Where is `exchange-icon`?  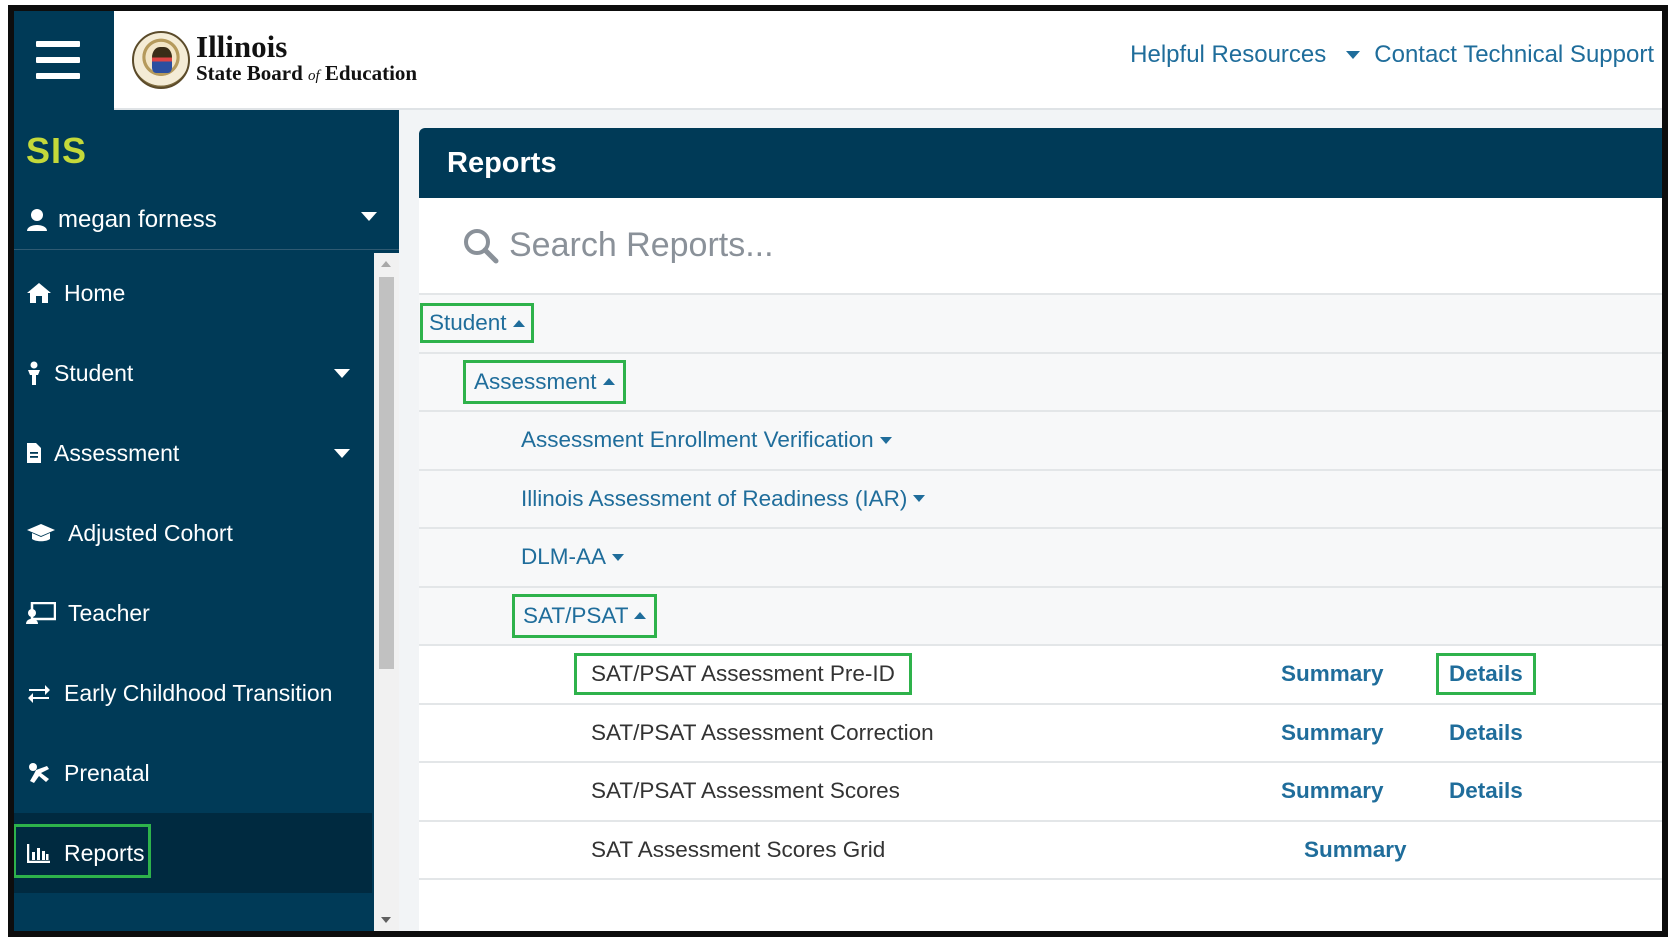 exchange-icon is located at coordinates (39, 693).